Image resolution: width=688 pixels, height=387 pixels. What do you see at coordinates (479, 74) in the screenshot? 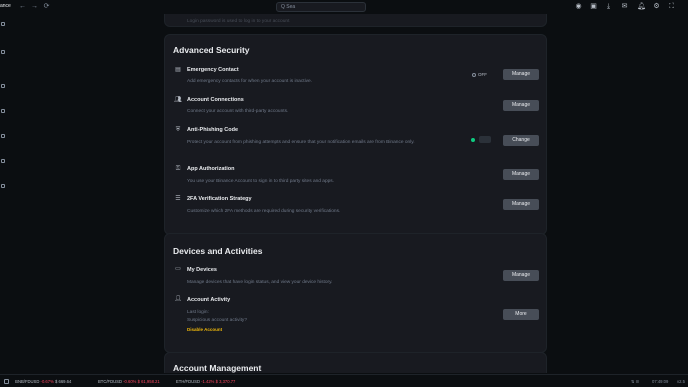
I see `status-indicator: OFF` at bounding box center [479, 74].